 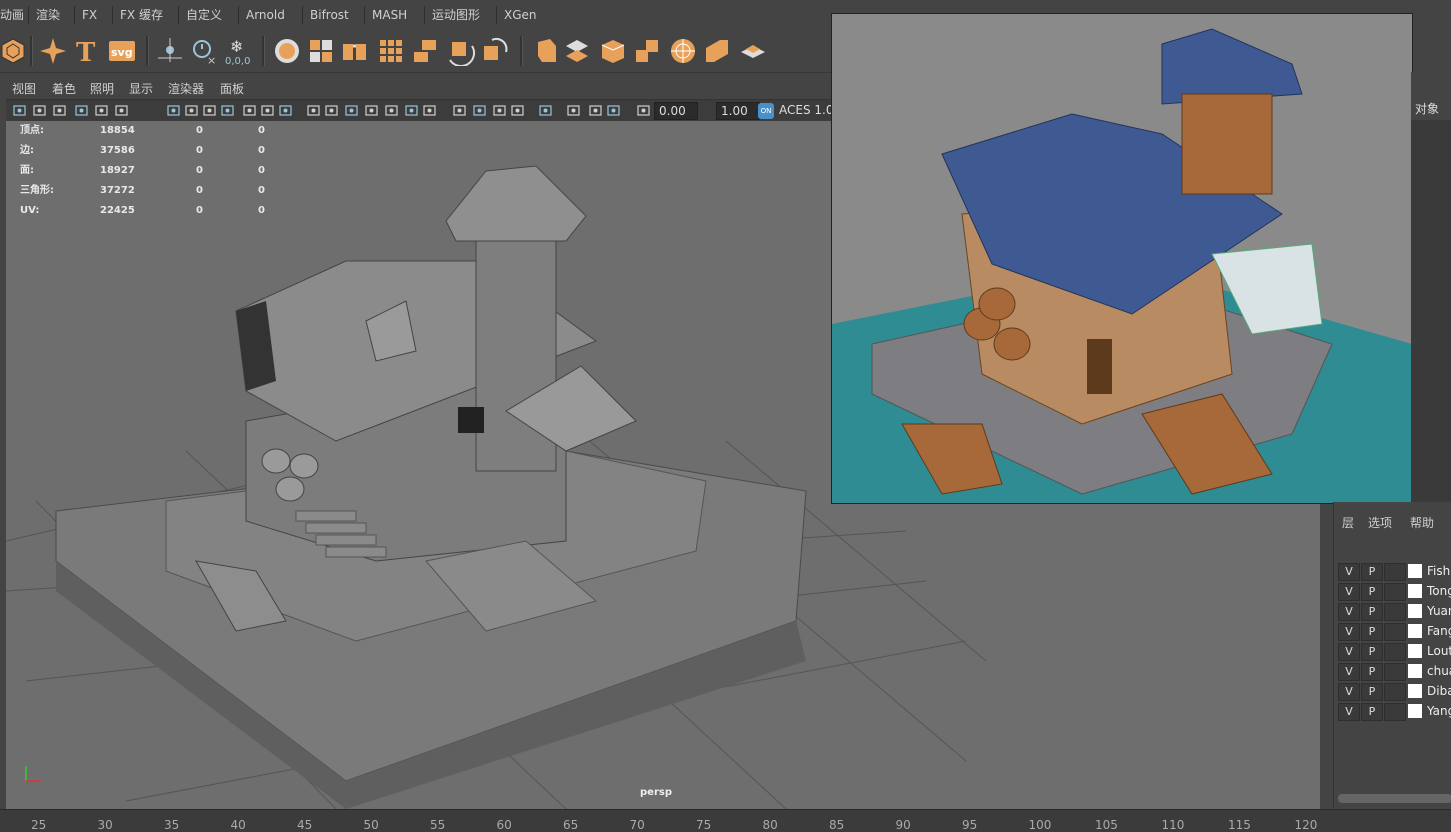 What do you see at coordinates (205, 51) in the screenshot?
I see `stopwatch-icon: ×` at bounding box center [205, 51].